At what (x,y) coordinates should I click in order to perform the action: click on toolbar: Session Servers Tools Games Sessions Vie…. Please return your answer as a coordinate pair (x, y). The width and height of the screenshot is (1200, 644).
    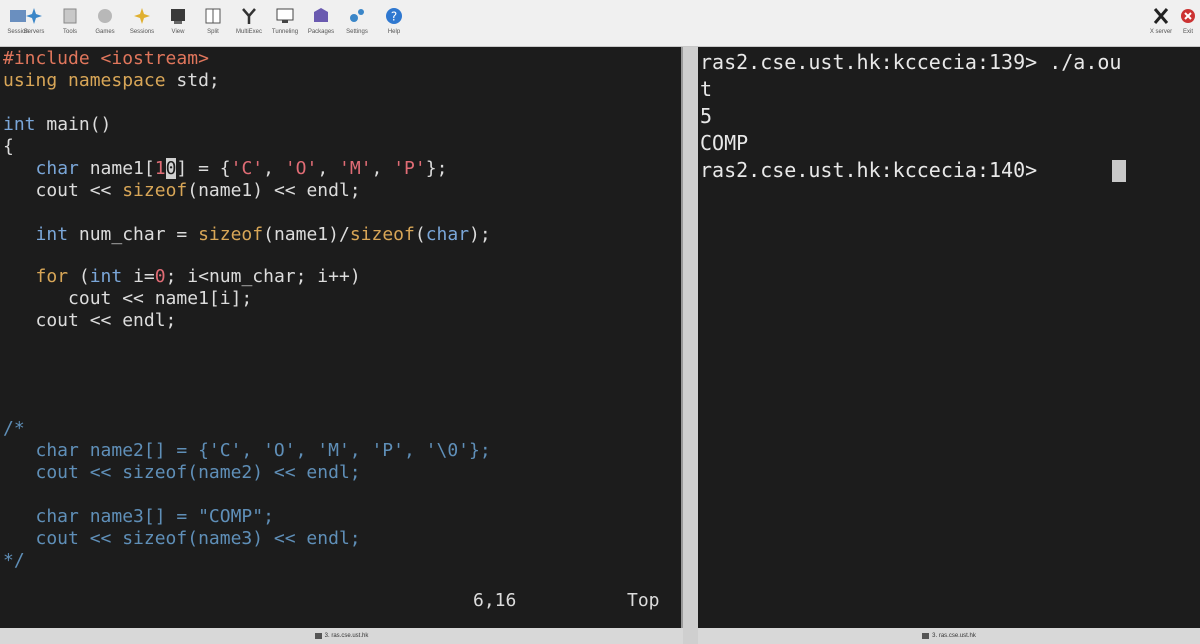
    Looking at the image, I should click on (600, 23).